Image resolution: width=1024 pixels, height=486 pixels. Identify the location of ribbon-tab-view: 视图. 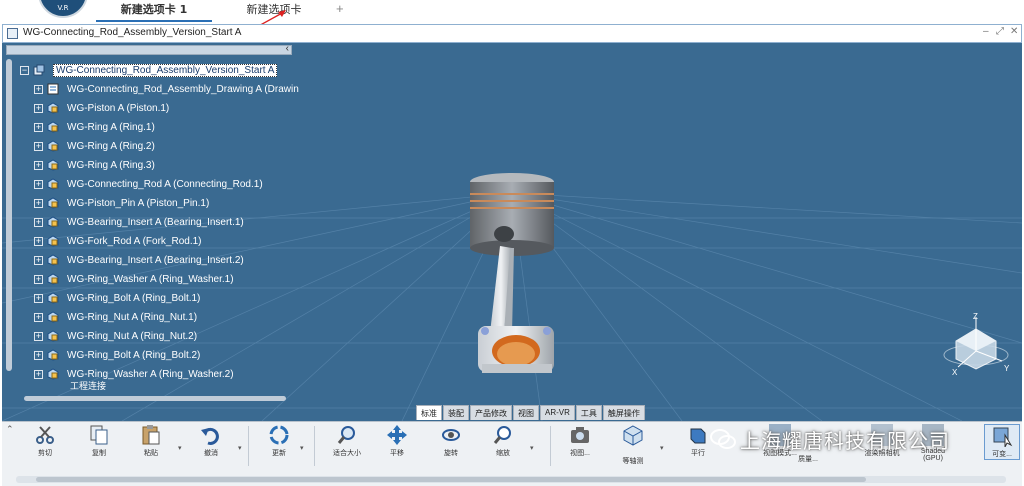
(526, 412).